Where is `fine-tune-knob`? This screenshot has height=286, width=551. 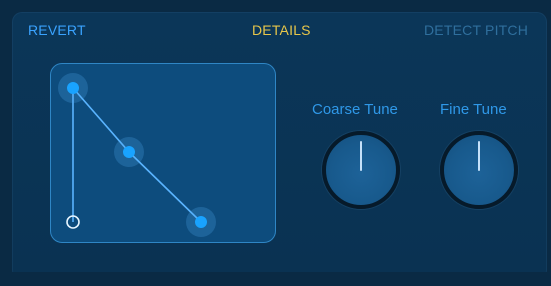 fine-tune-knob is located at coordinates (479, 170).